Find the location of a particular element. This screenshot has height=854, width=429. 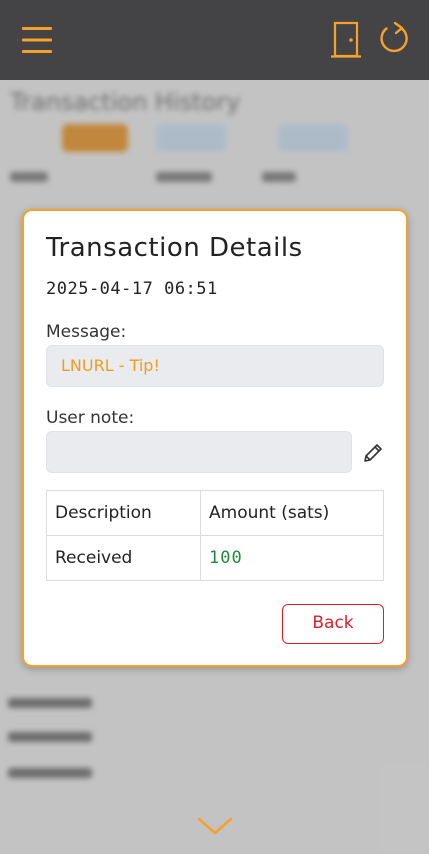

table-row: Received 100 is located at coordinates (215, 558).